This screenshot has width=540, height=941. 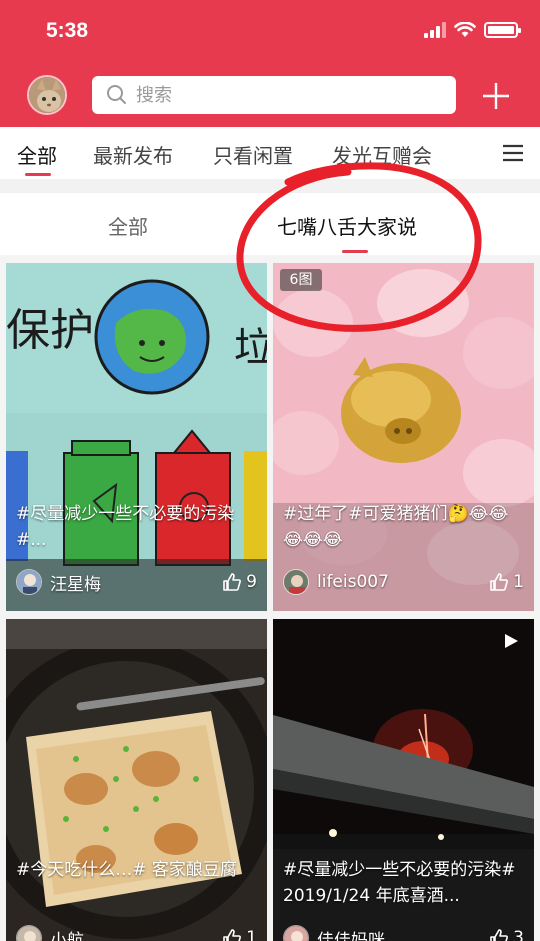 What do you see at coordinates (50, 330) in the screenshot?
I see `svg-text: 保护` at bounding box center [50, 330].